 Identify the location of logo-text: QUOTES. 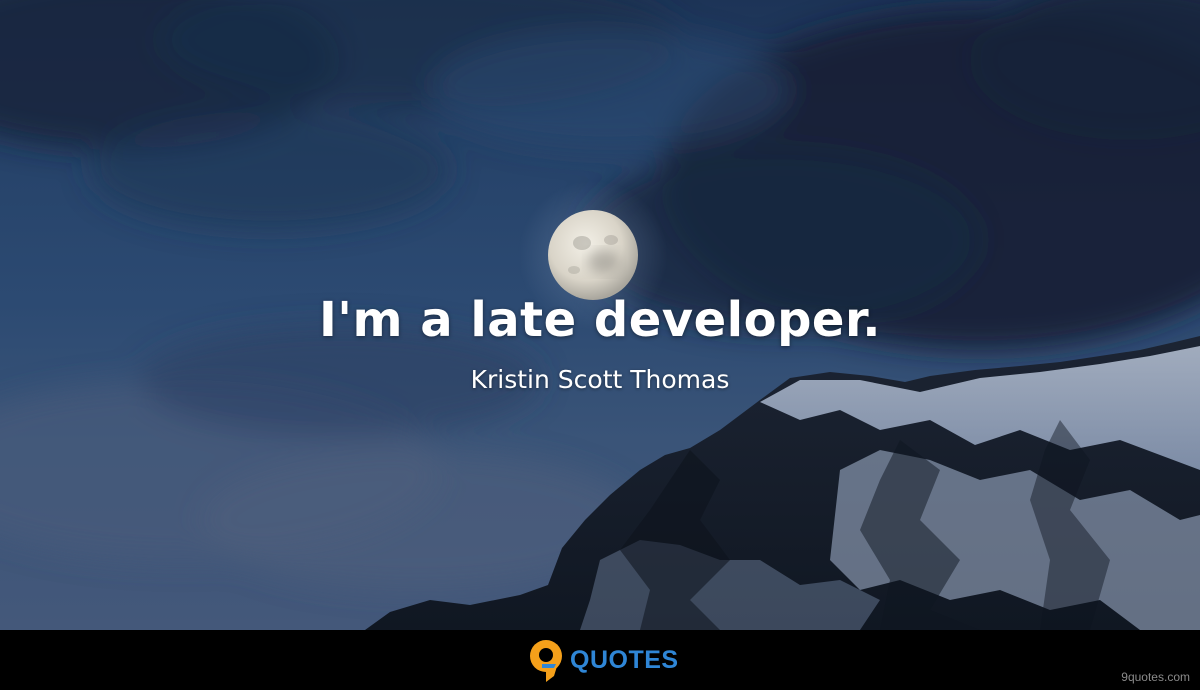
(624, 660).